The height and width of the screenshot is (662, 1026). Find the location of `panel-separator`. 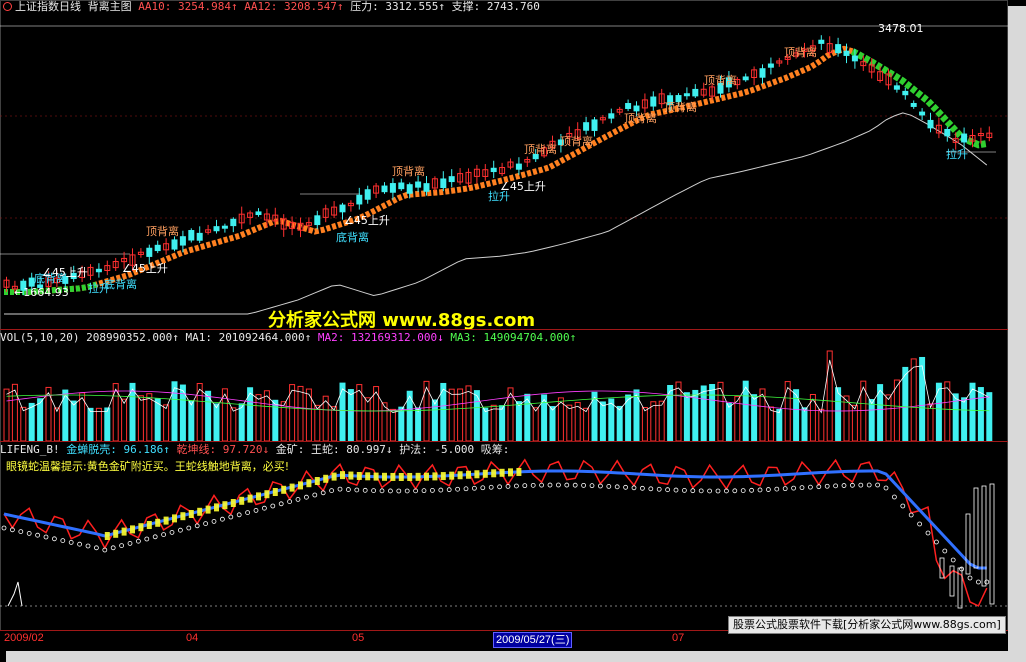

panel-separator is located at coordinates (504, 329).